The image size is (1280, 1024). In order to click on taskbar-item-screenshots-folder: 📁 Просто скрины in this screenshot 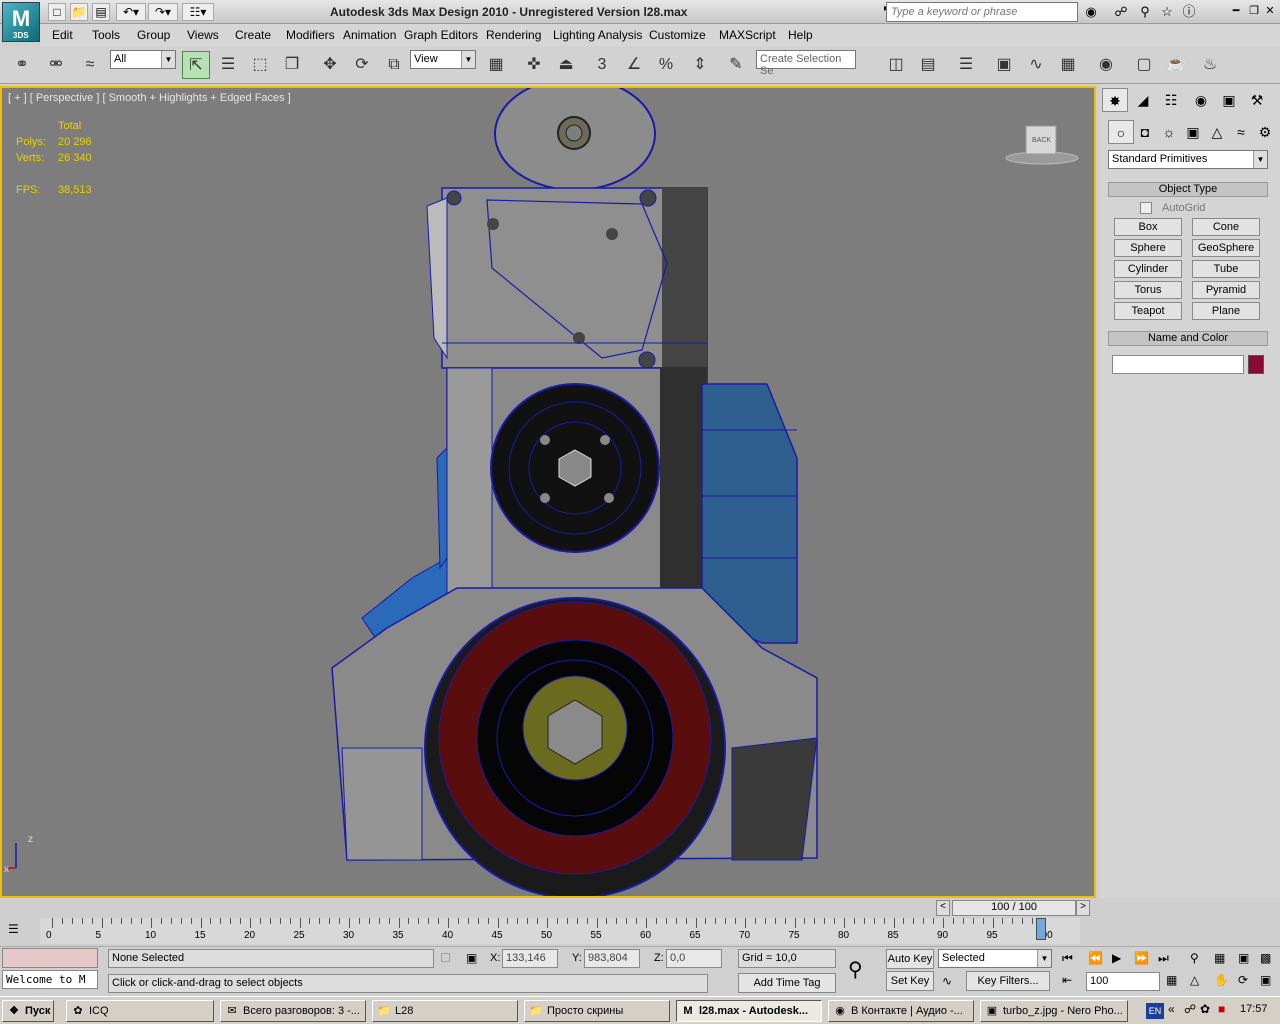, I will do `click(597, 1011)`.